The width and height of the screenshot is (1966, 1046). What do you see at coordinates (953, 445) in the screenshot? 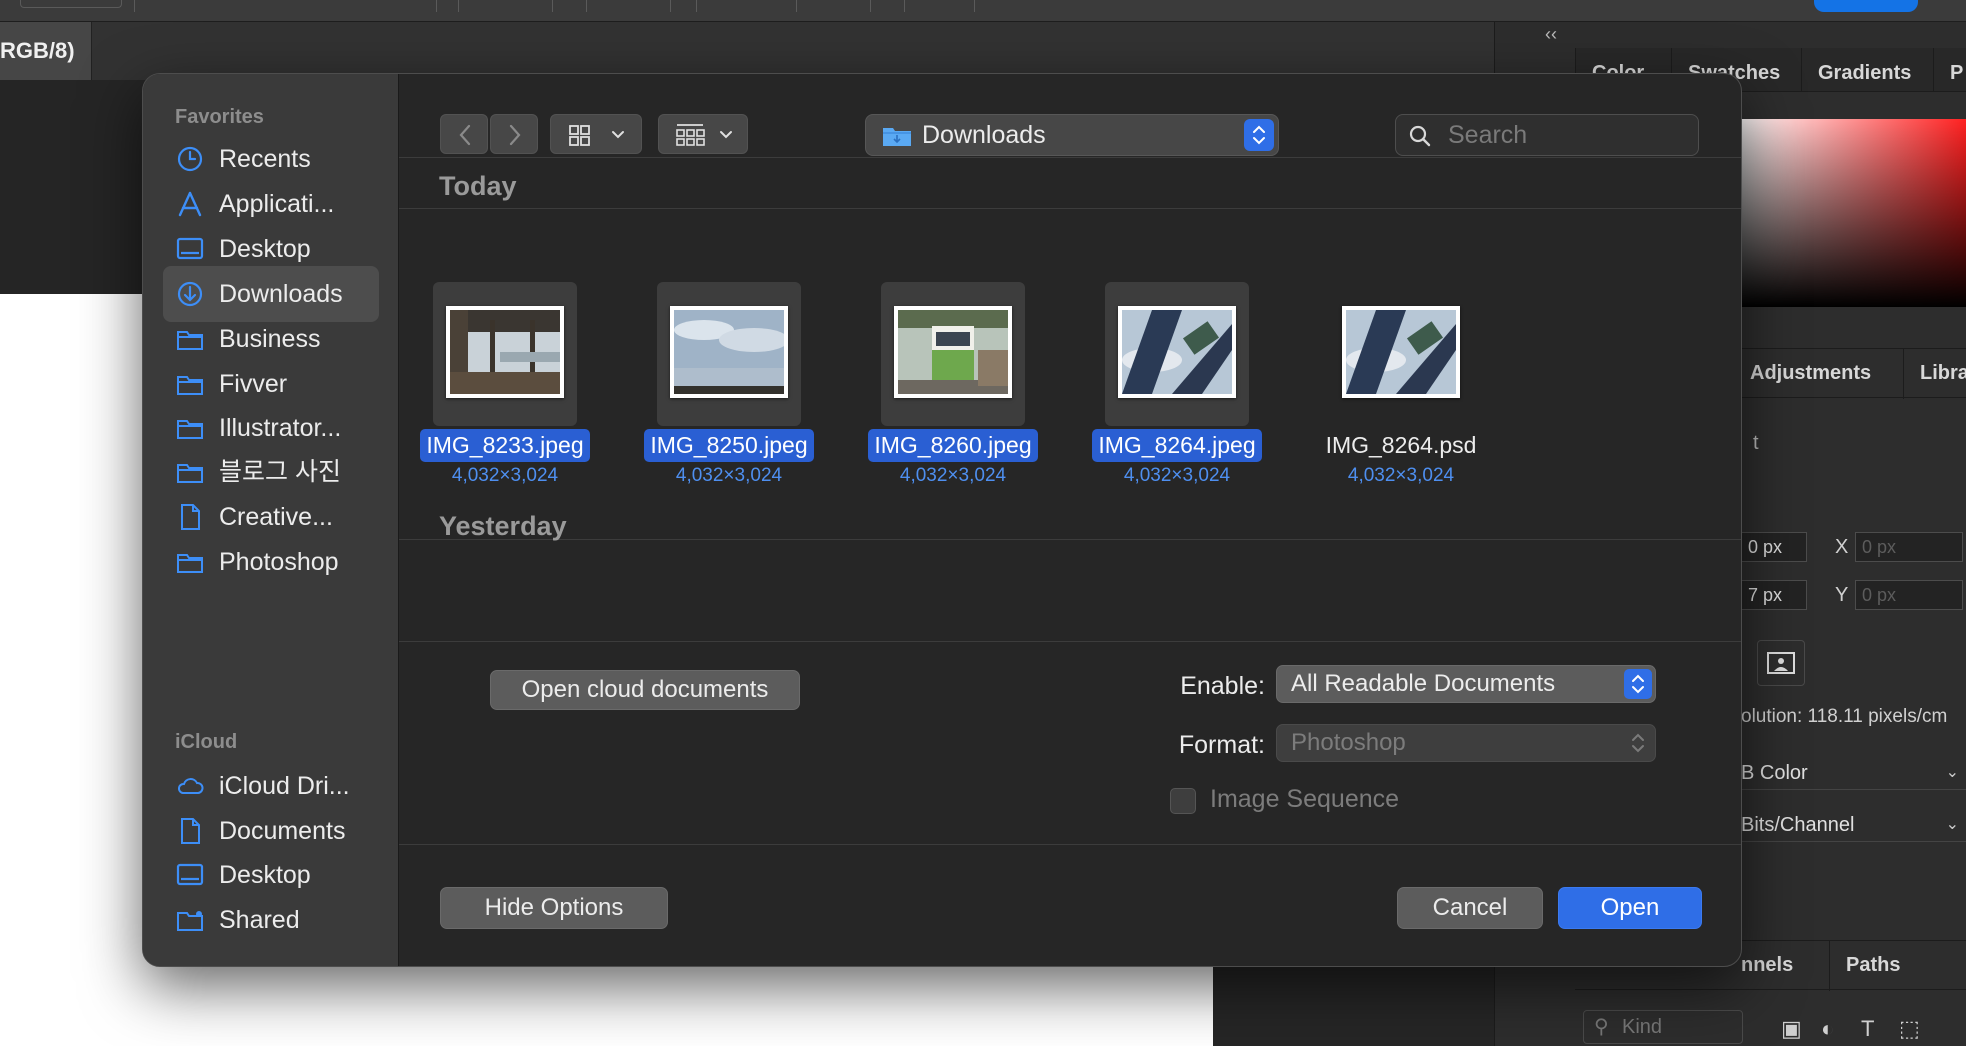
I see `file-name: IMG_8260.jpeg` at bounding box center [953, 445].